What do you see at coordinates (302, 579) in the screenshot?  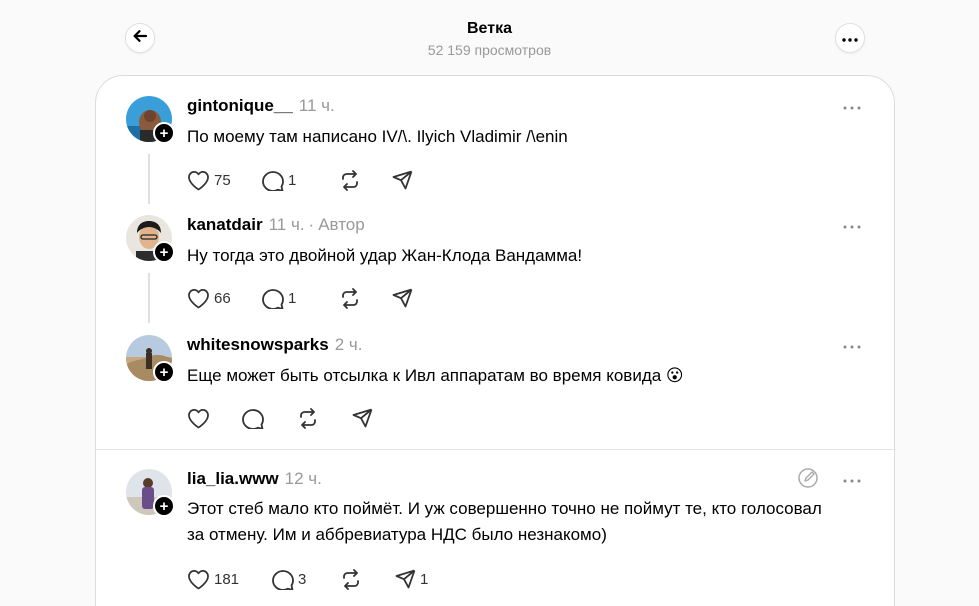 I see `reply-count: 3` at bounding box center [302, 579].